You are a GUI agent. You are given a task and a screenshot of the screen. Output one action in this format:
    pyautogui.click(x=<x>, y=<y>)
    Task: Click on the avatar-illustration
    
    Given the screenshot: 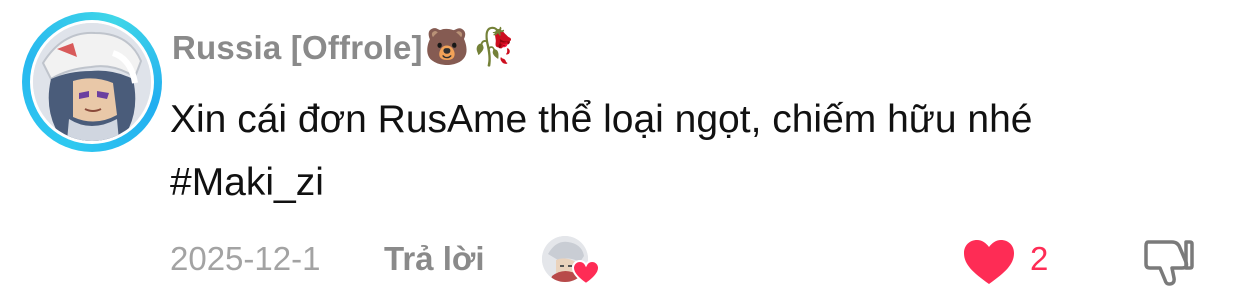 What is the action you would take?
    pyautogui.click(x=92, y=82)
    